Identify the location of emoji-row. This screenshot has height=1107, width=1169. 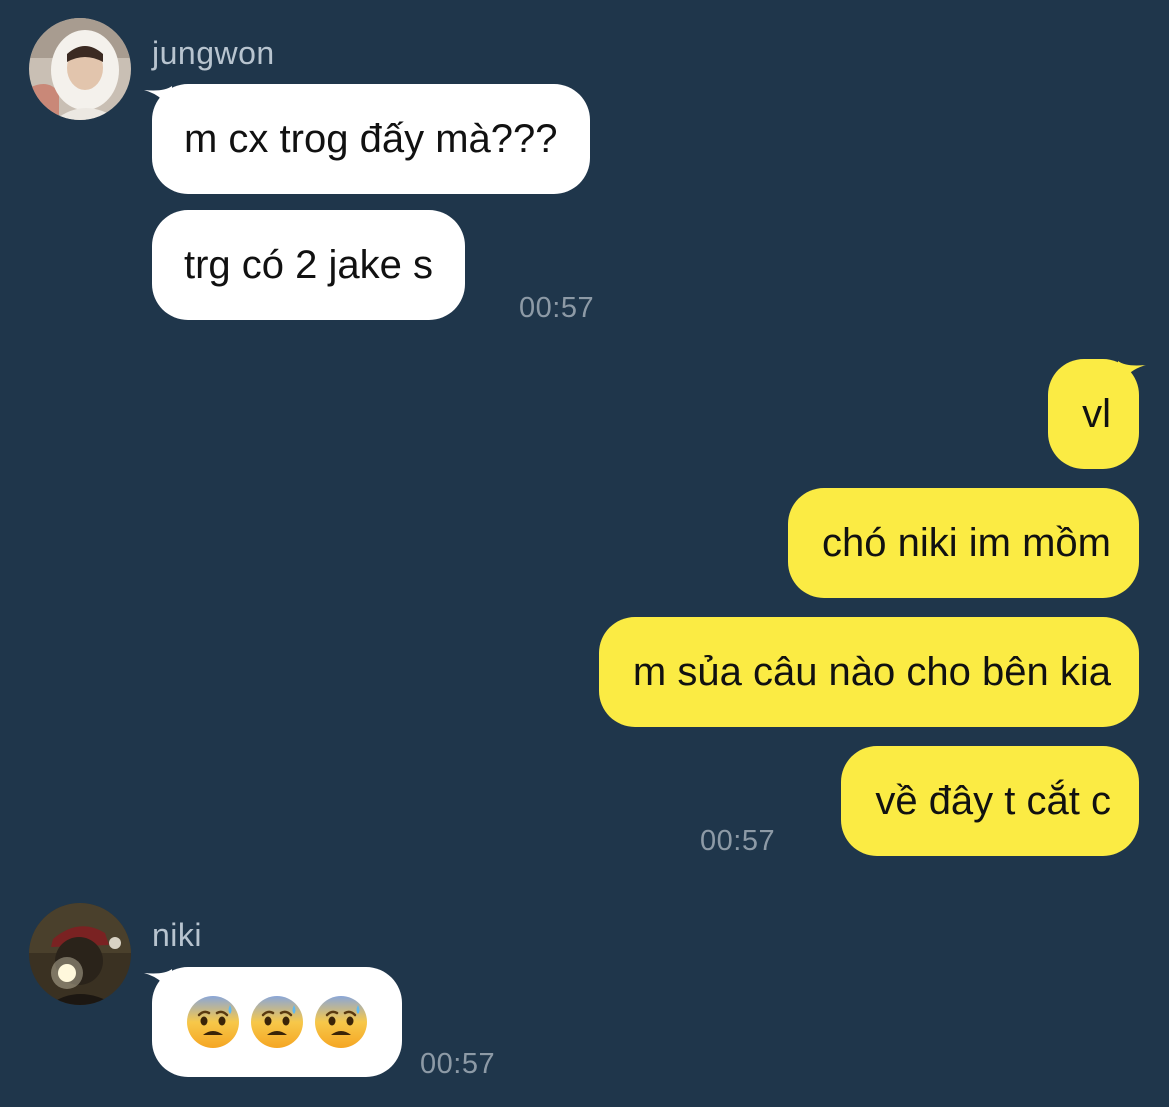
(277, 1022).